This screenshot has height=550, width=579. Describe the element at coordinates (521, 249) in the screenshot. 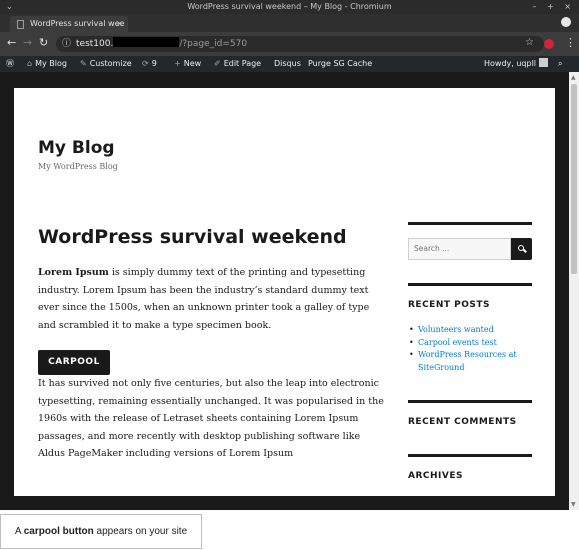

I see `search-button` at that location.